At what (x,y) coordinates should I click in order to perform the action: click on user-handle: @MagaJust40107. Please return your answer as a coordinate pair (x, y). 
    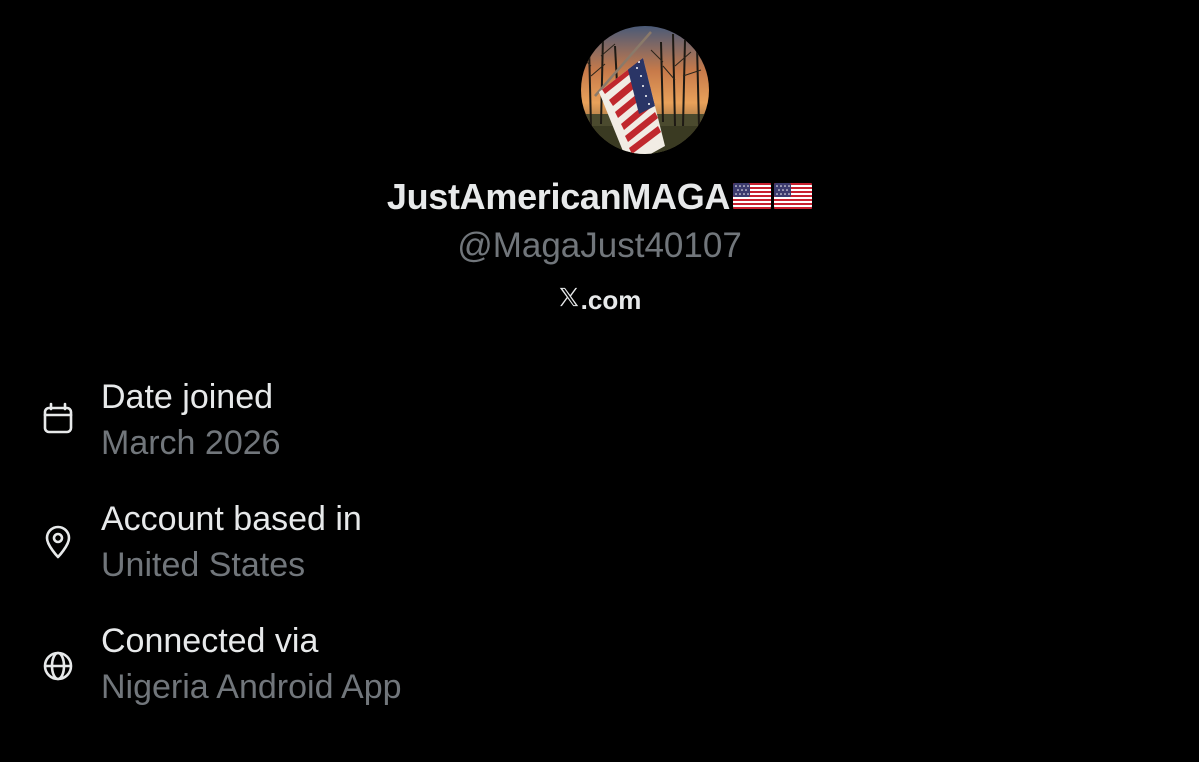
    Looking at the image, I should click on (599, 246).